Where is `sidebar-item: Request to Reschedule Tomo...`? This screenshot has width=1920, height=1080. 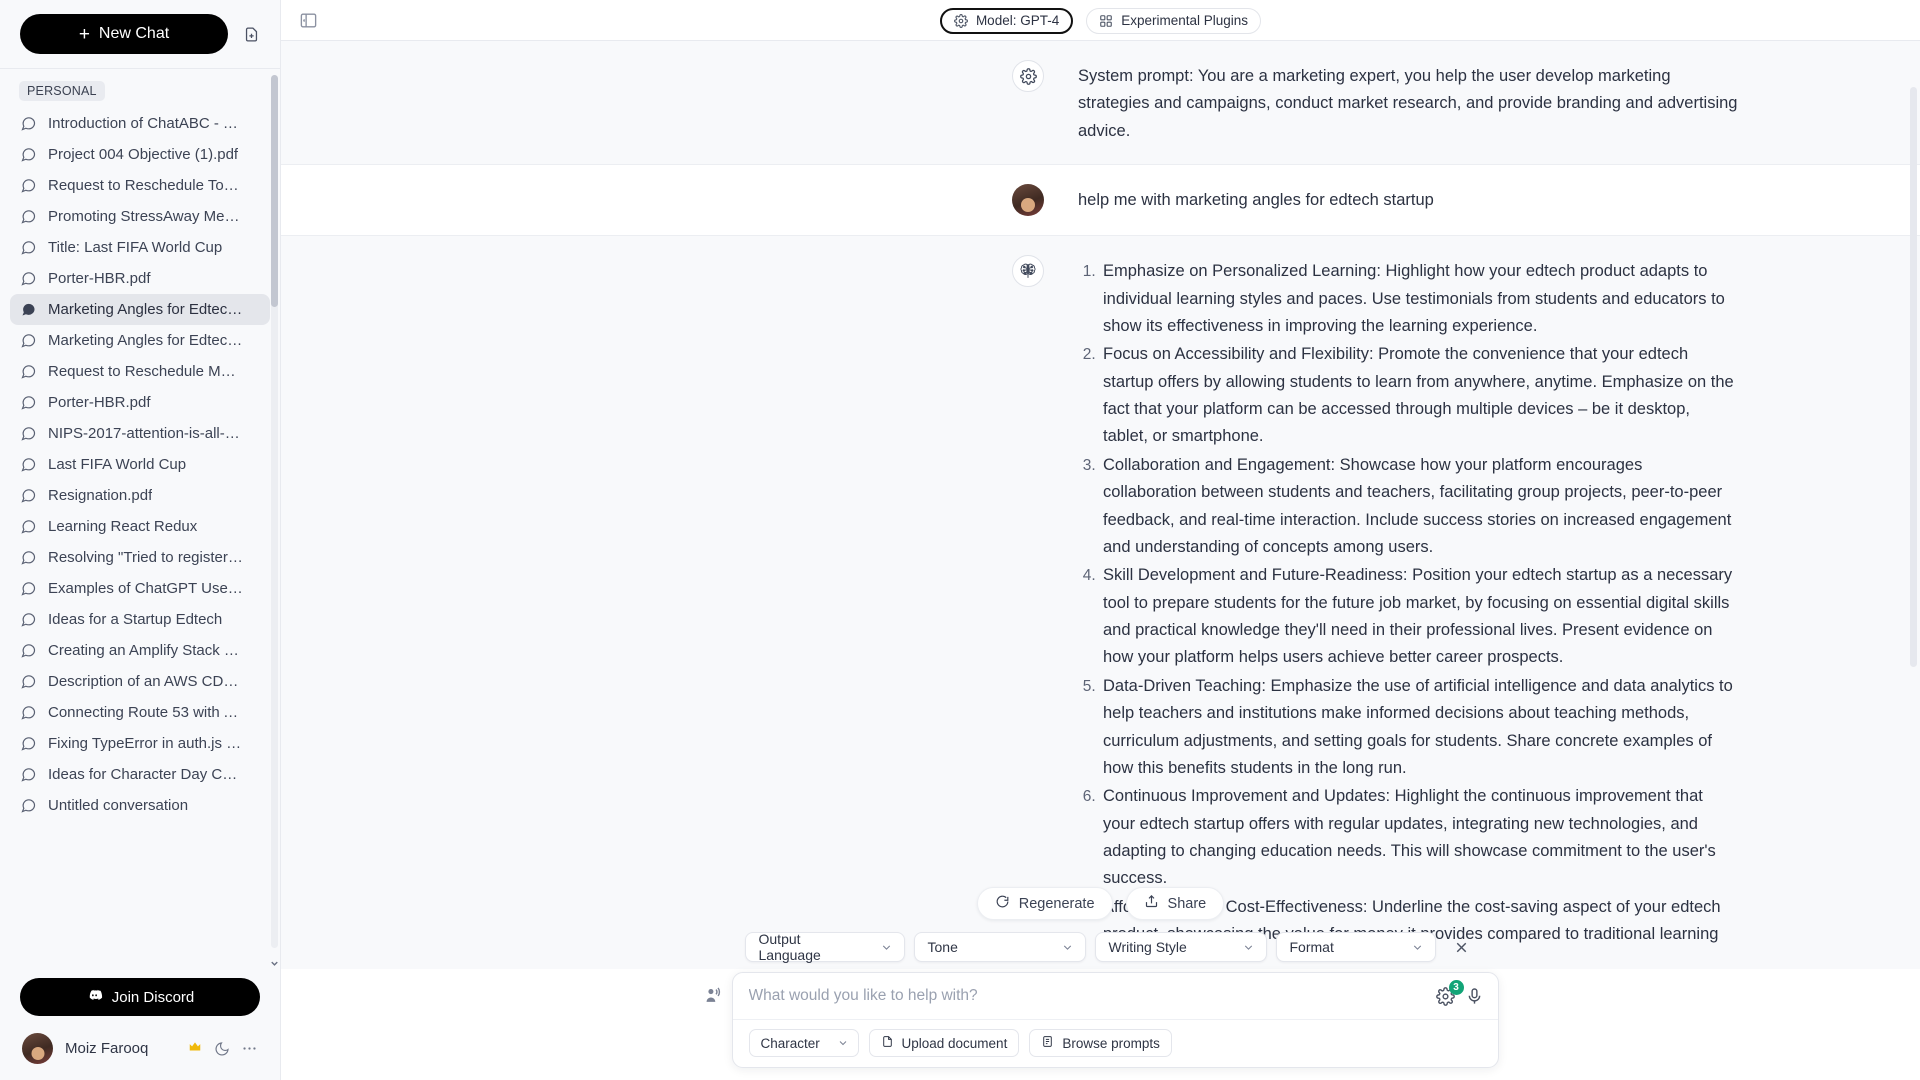 sidebar-item: Request to Reschedule Tomo... is located at coordinates (140, 185).